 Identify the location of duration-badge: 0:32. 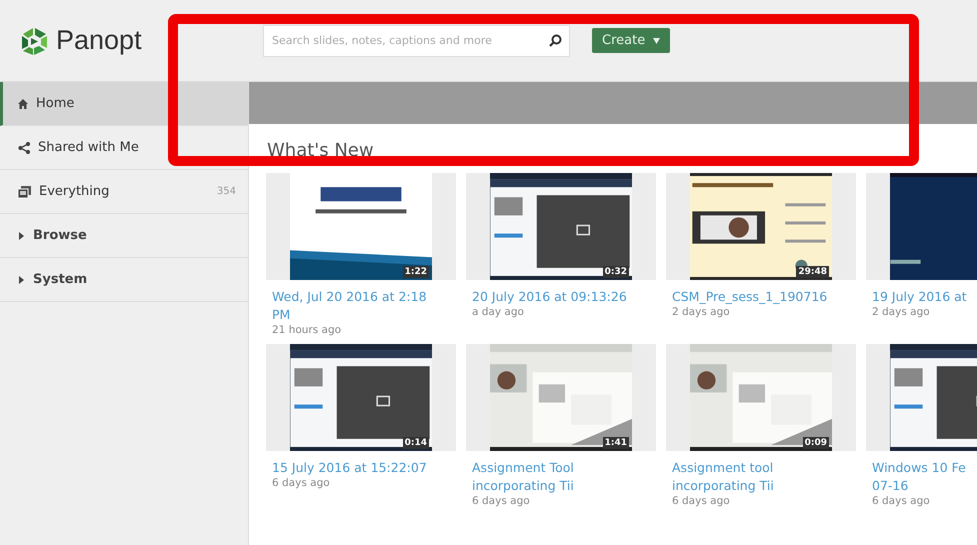
(615, 272).